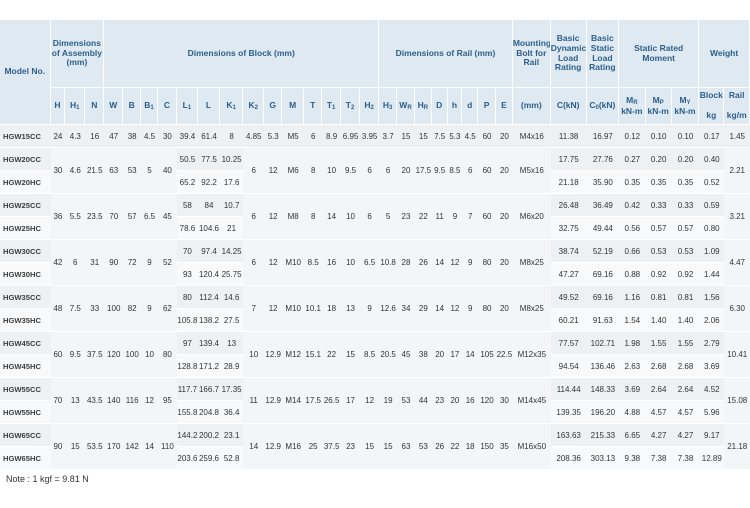 The image size is (750, 508). Describe the element at coordinates (95, 136) in the screenshot. I see `cell-n: 16` at that location.